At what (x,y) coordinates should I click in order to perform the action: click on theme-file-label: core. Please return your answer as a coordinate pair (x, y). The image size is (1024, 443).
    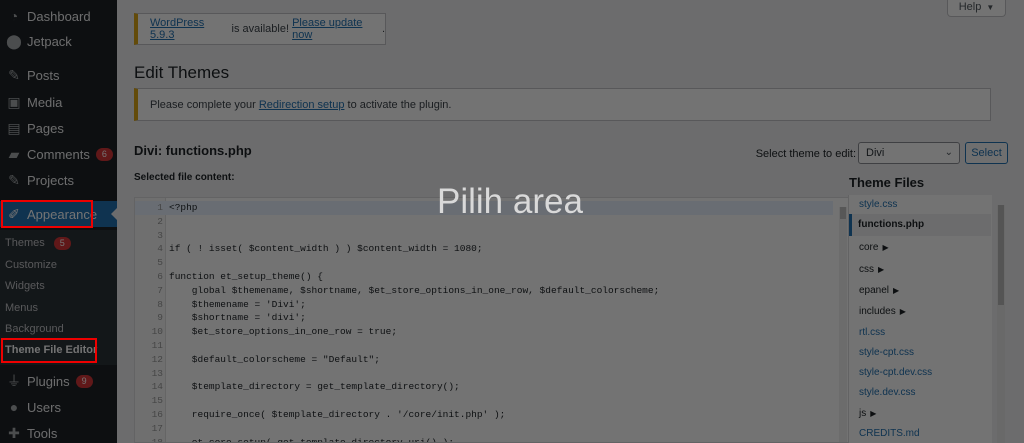
    Looking at the image, I should click on (869, 247).